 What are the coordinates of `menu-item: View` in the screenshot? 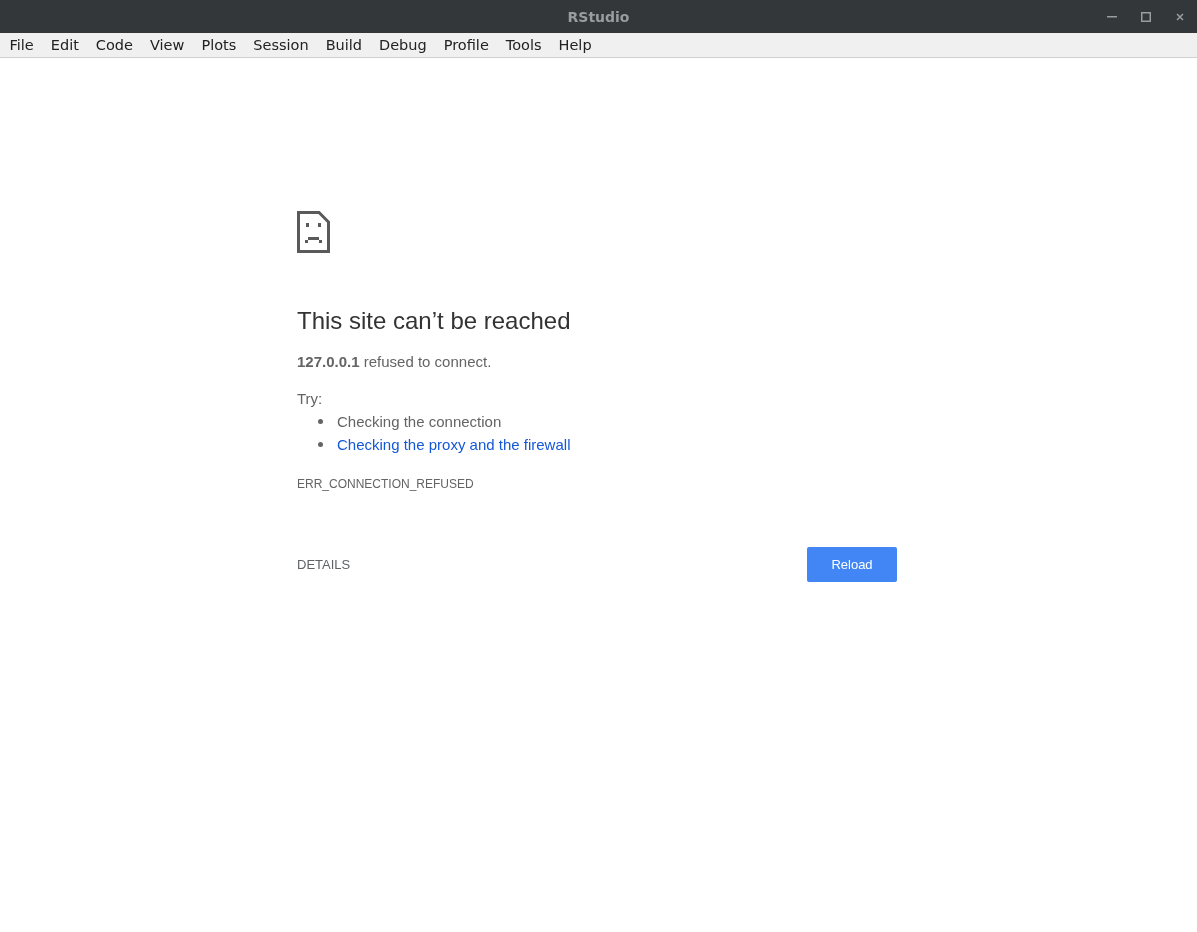 It's located at (167, 45).